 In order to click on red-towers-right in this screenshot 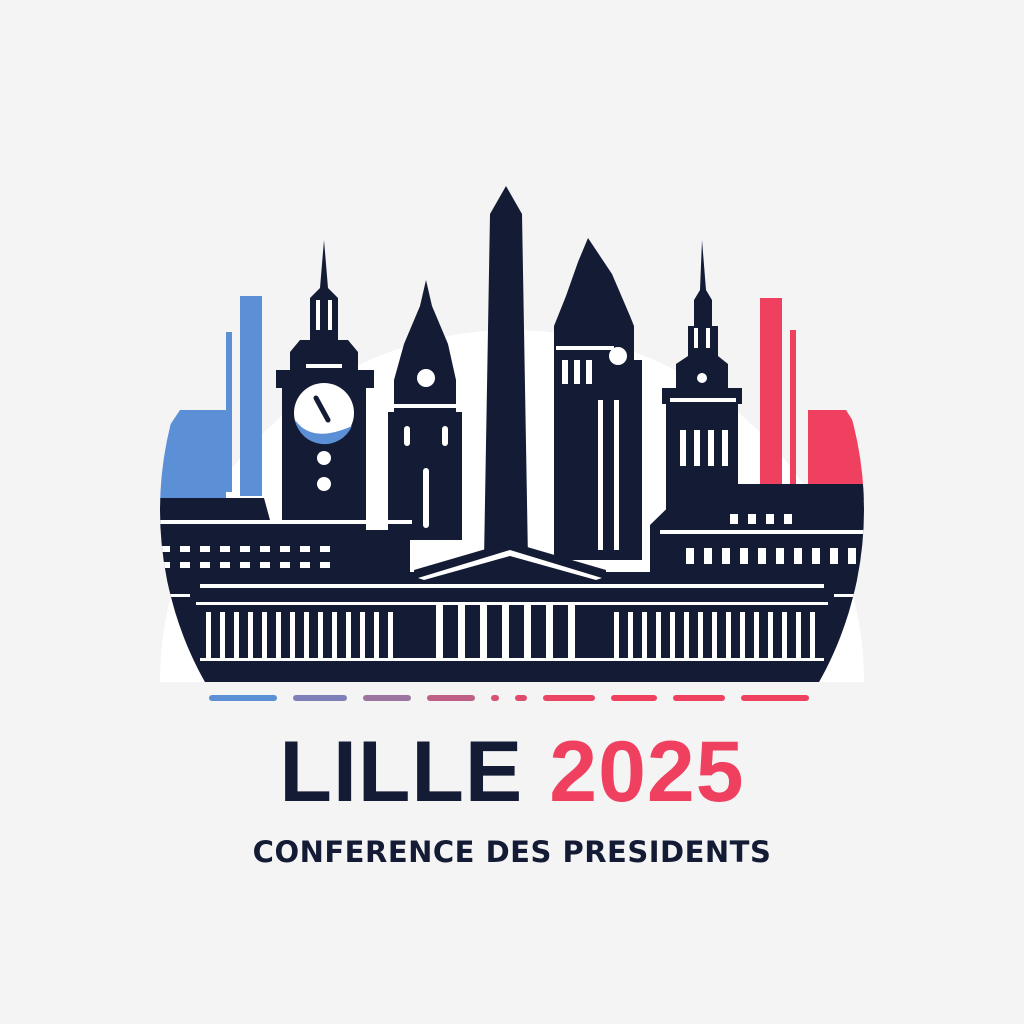, I will do `click(812, 399)`.